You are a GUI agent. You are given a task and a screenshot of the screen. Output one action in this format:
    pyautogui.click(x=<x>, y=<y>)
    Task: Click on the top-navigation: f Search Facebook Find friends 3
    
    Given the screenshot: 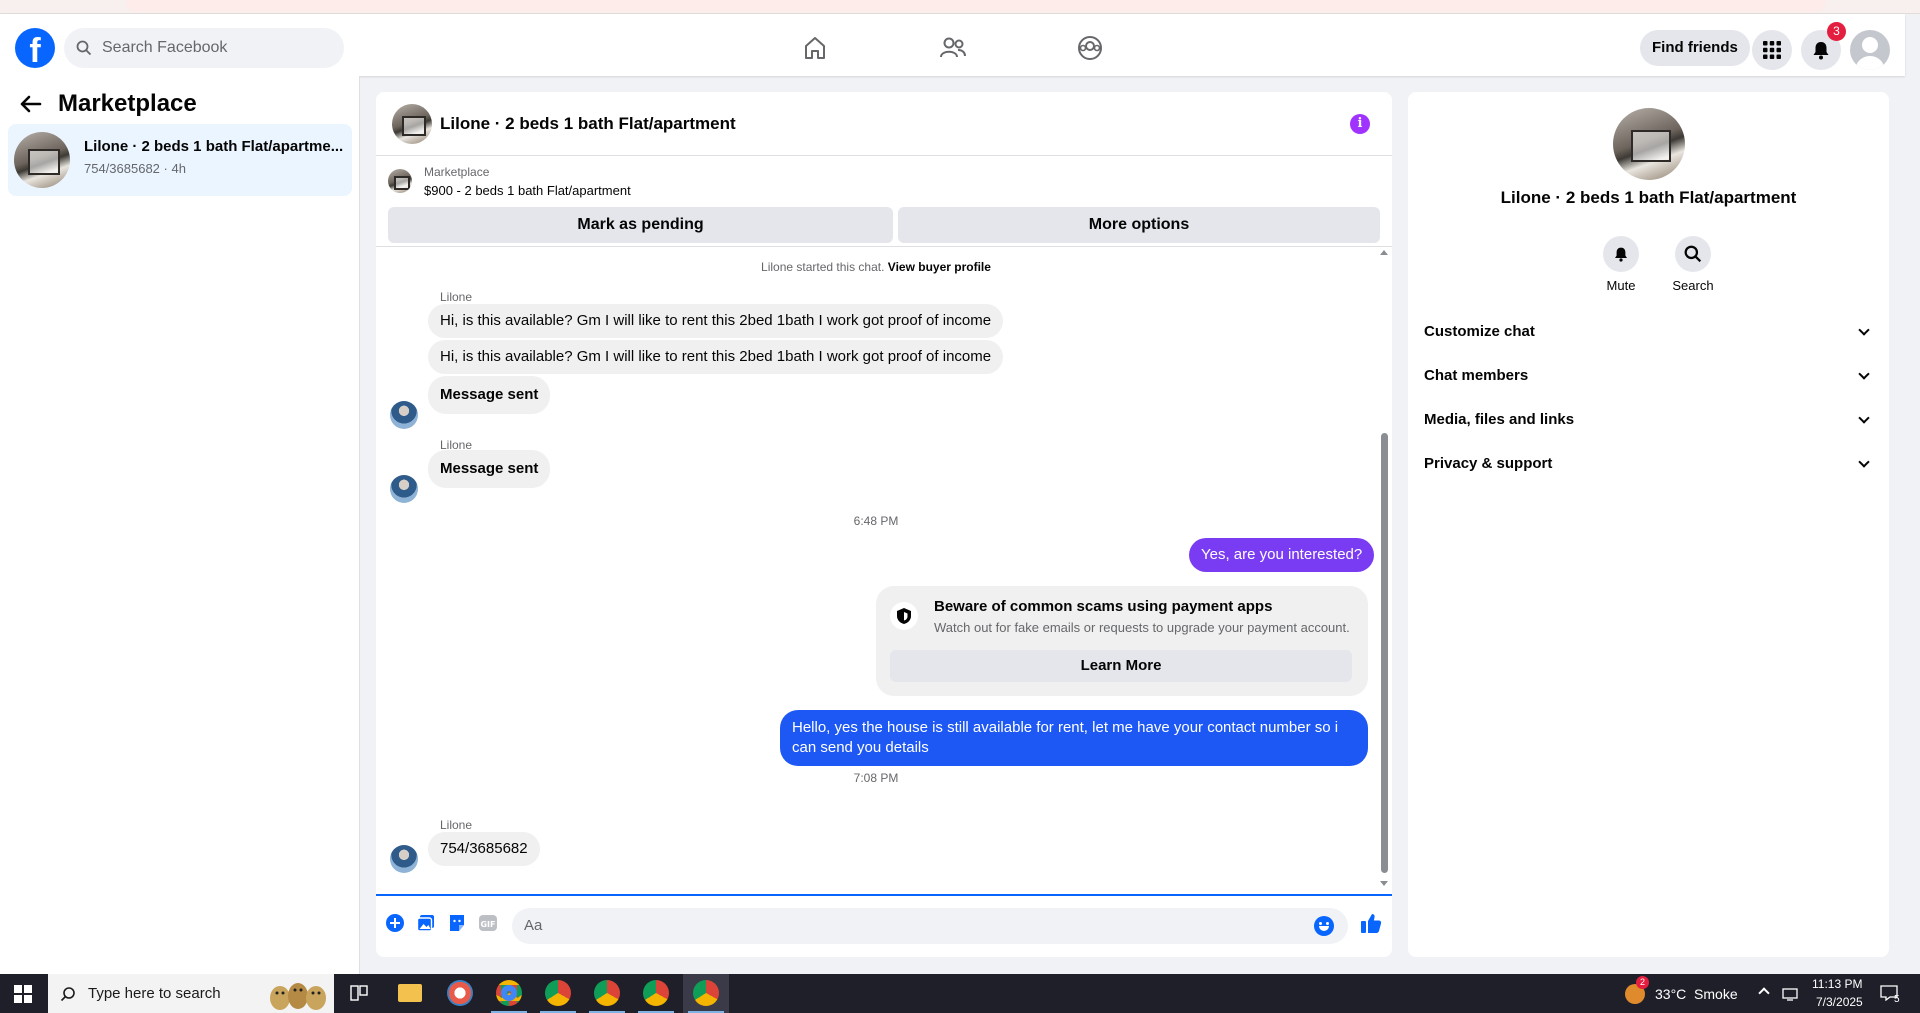 What is the action you would take?
    pyautogui.click(x=952, y=45)
    